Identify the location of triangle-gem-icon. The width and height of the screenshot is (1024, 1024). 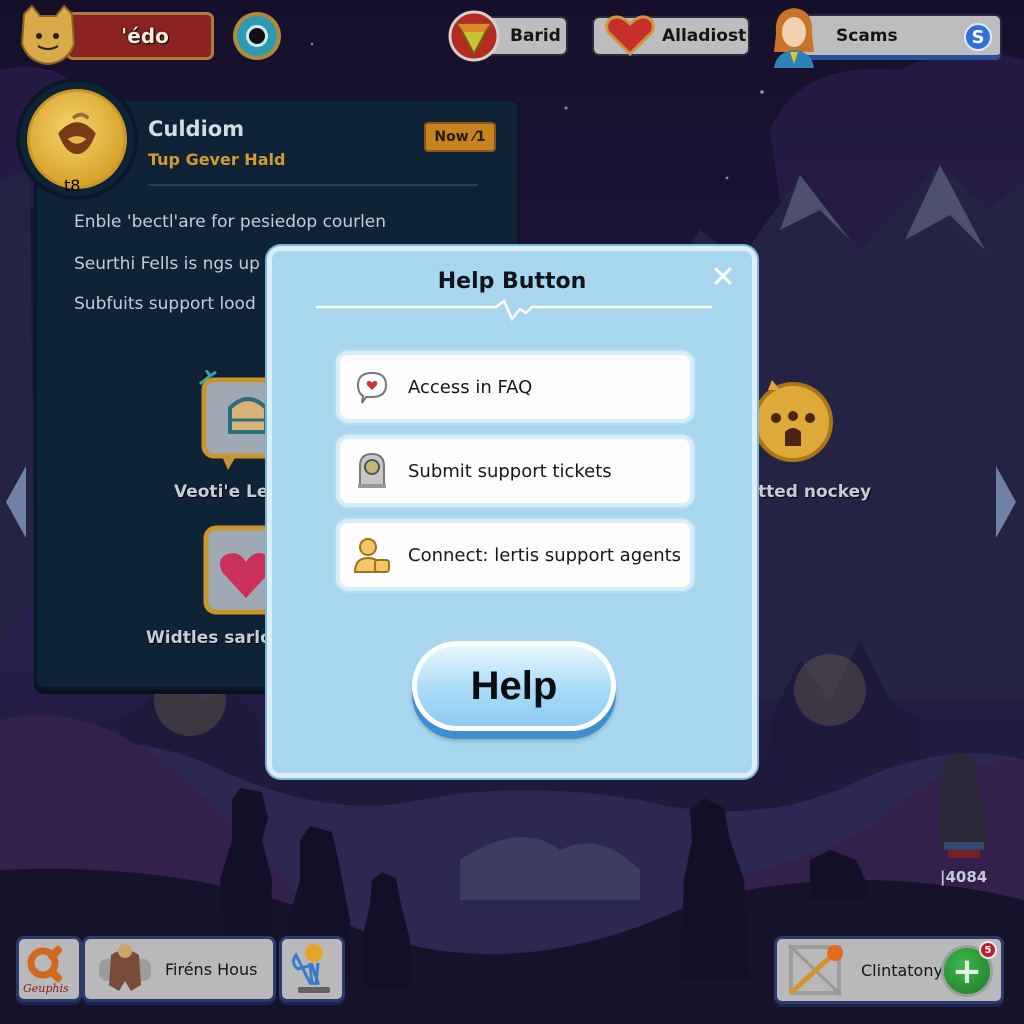
(474, 36).